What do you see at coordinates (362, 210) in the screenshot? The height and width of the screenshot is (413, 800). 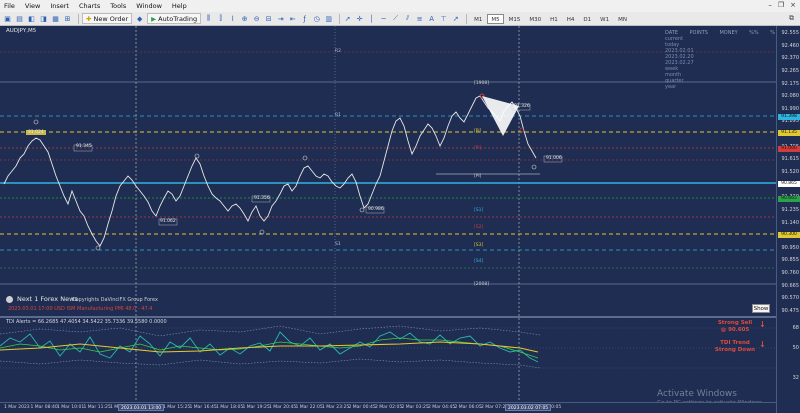 I see `fractal-down` at bounding box center [362, 210].